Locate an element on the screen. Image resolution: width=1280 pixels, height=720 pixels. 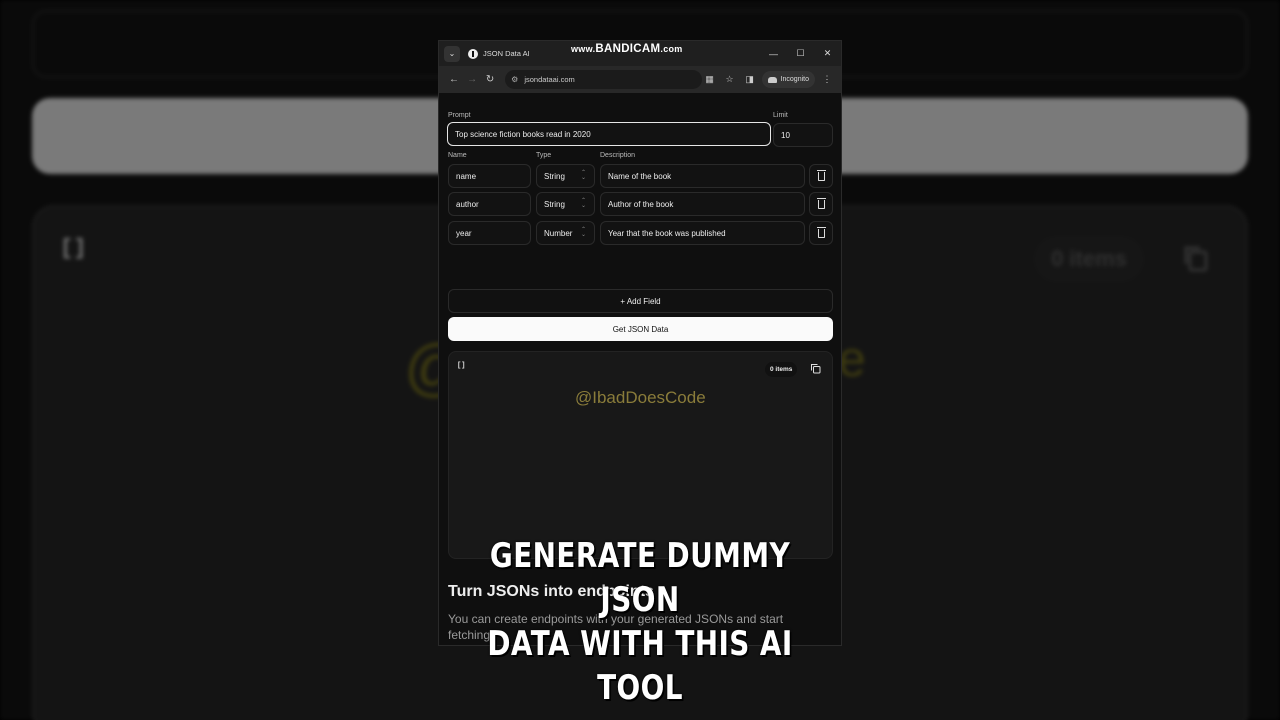
limit-input: 10 is located at coordinates (803, 135).